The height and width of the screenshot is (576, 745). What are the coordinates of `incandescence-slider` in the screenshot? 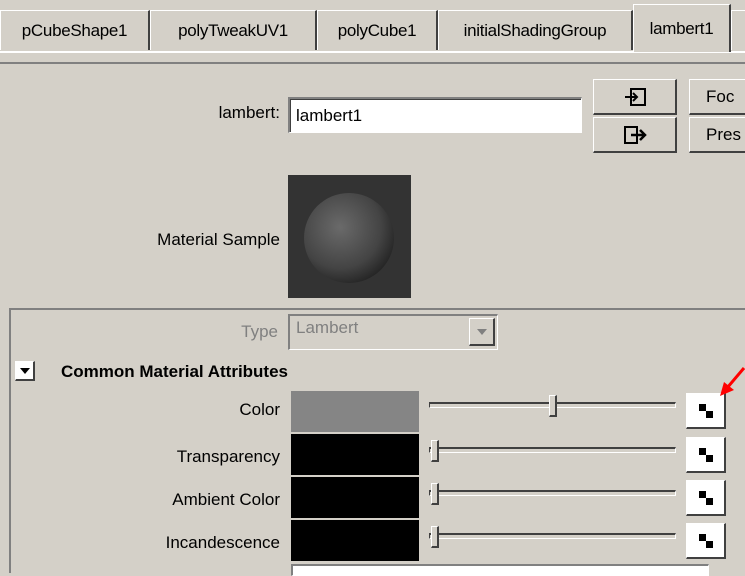 It's located at (552, 536).